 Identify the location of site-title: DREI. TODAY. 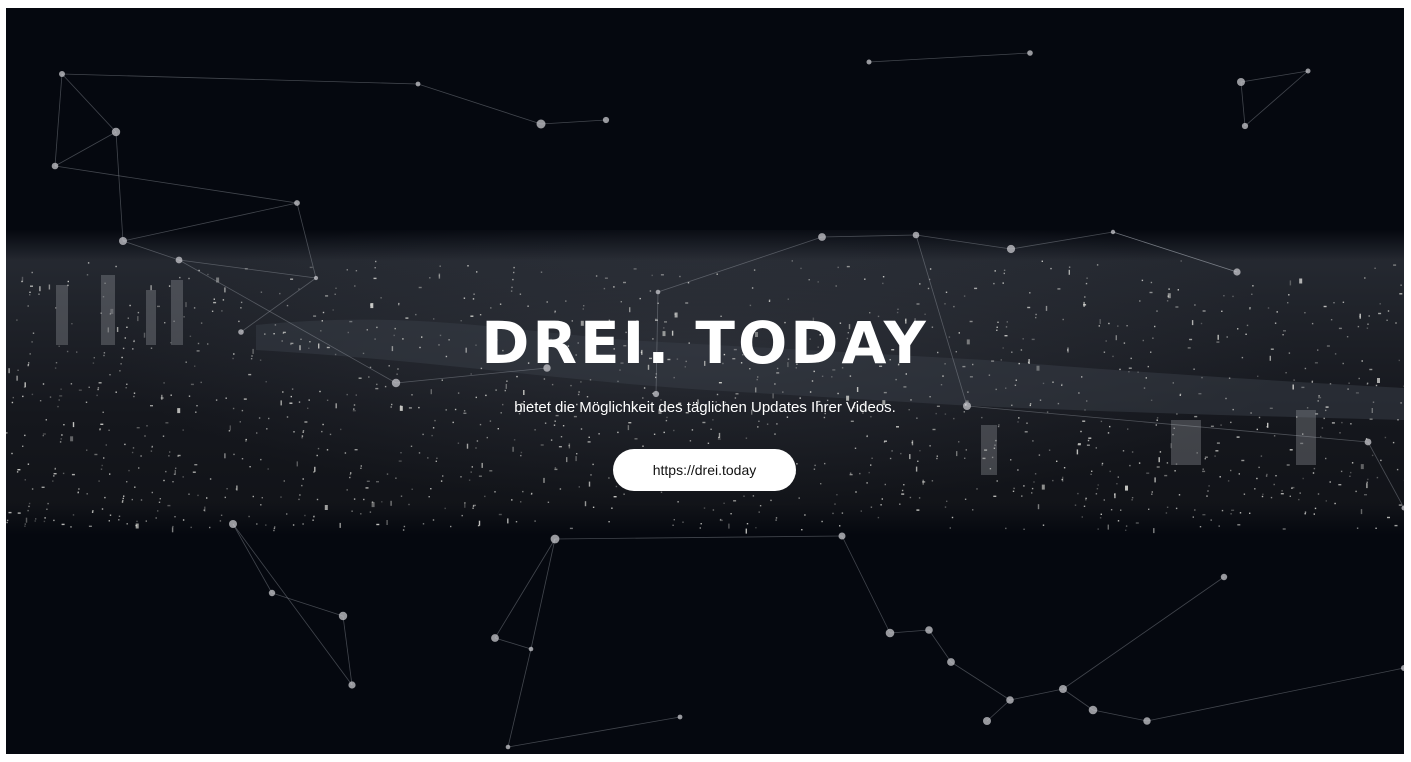
(705, 343).